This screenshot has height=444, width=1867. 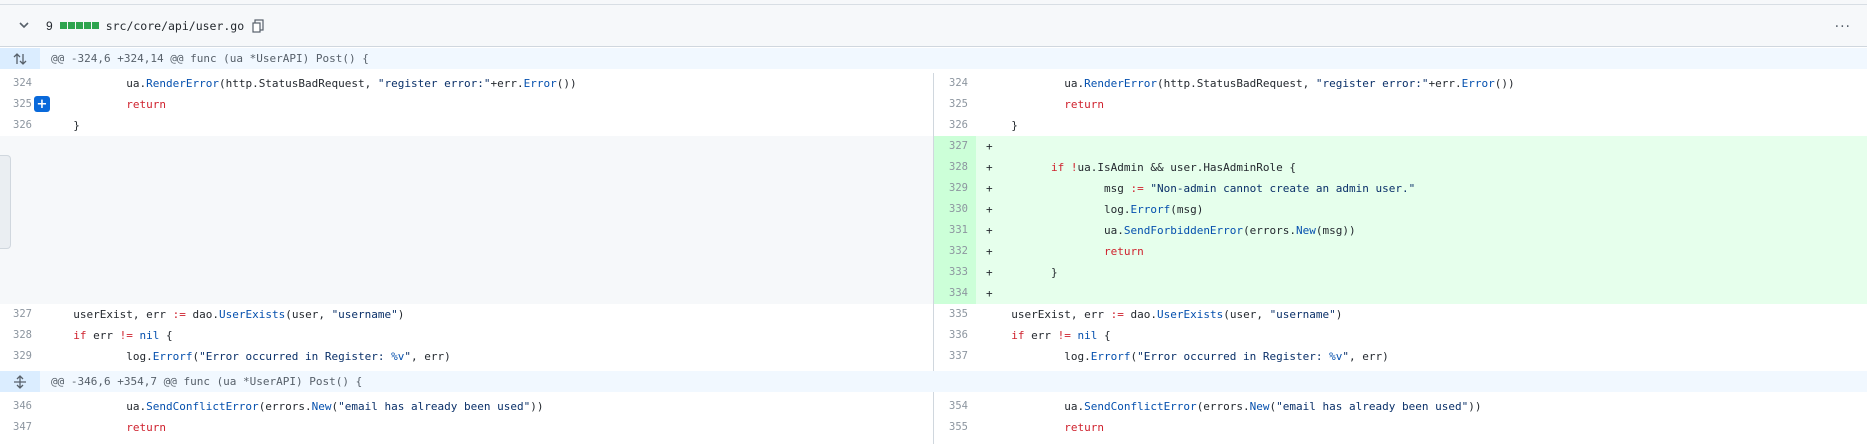 What do you see at coordinates (955, 209) in the screenshot?
I see `line-number: 330` at bounding box center [955, 209].